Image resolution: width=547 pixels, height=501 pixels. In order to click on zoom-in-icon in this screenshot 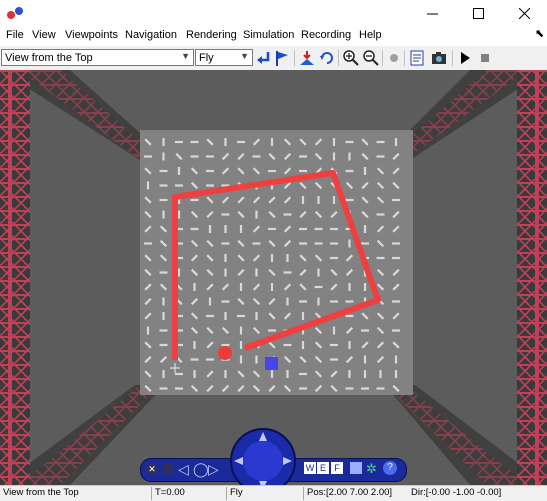, I will do `click(351, 58)`.